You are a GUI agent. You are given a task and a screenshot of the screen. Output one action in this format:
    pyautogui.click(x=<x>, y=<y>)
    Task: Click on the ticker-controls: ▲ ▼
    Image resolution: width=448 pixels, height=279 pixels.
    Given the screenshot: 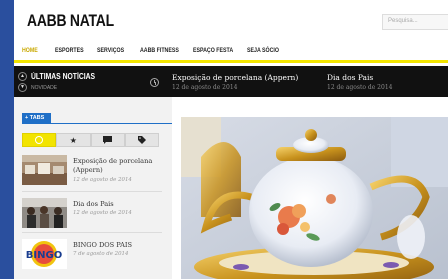 What is the action you would take?
    pyautogui.click(x=22, y=82)
    